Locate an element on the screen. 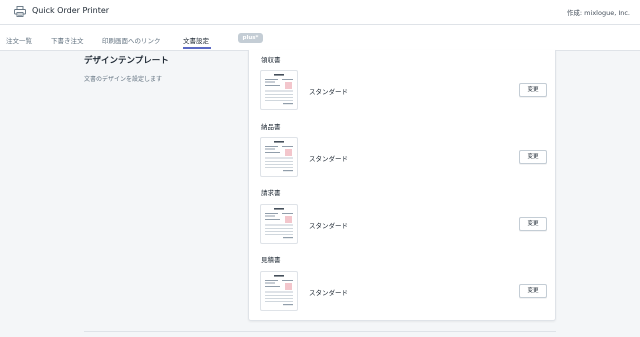  section-title: デザインテンプレート is located at coordinates (126, 61).